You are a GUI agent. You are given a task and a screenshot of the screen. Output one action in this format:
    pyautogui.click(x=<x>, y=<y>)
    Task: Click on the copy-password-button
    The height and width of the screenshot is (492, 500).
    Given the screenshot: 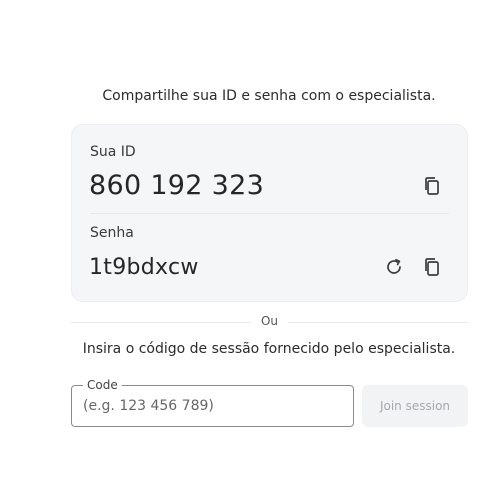 What is the action you would take?
    pyautogui.click(x=432, y=267)
    